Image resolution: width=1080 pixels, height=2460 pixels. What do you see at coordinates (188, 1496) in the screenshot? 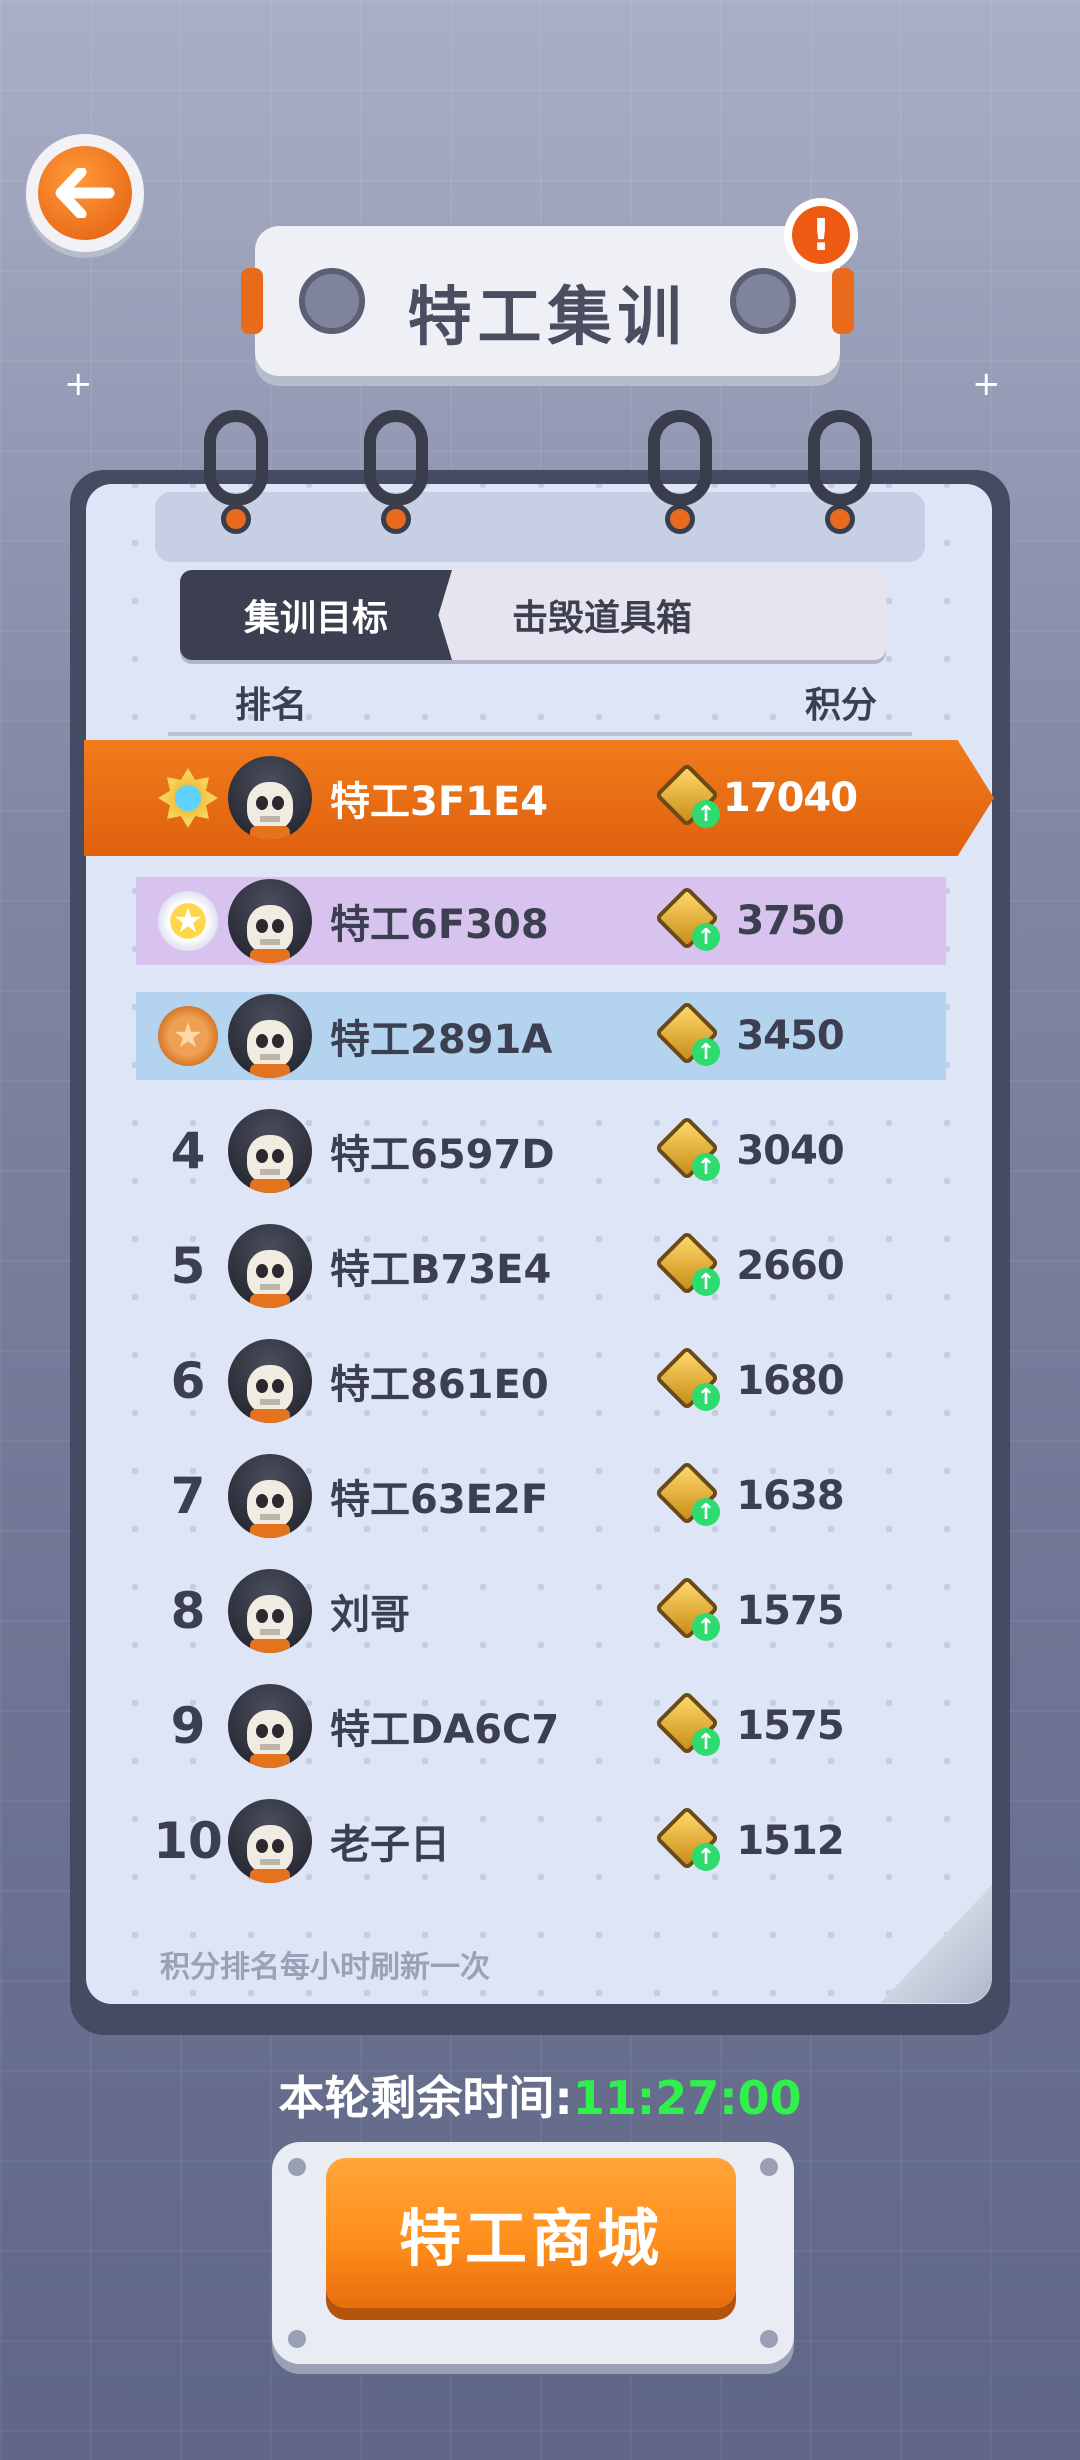
I see `rank-number: 7` at bounding box center [188, 1496].